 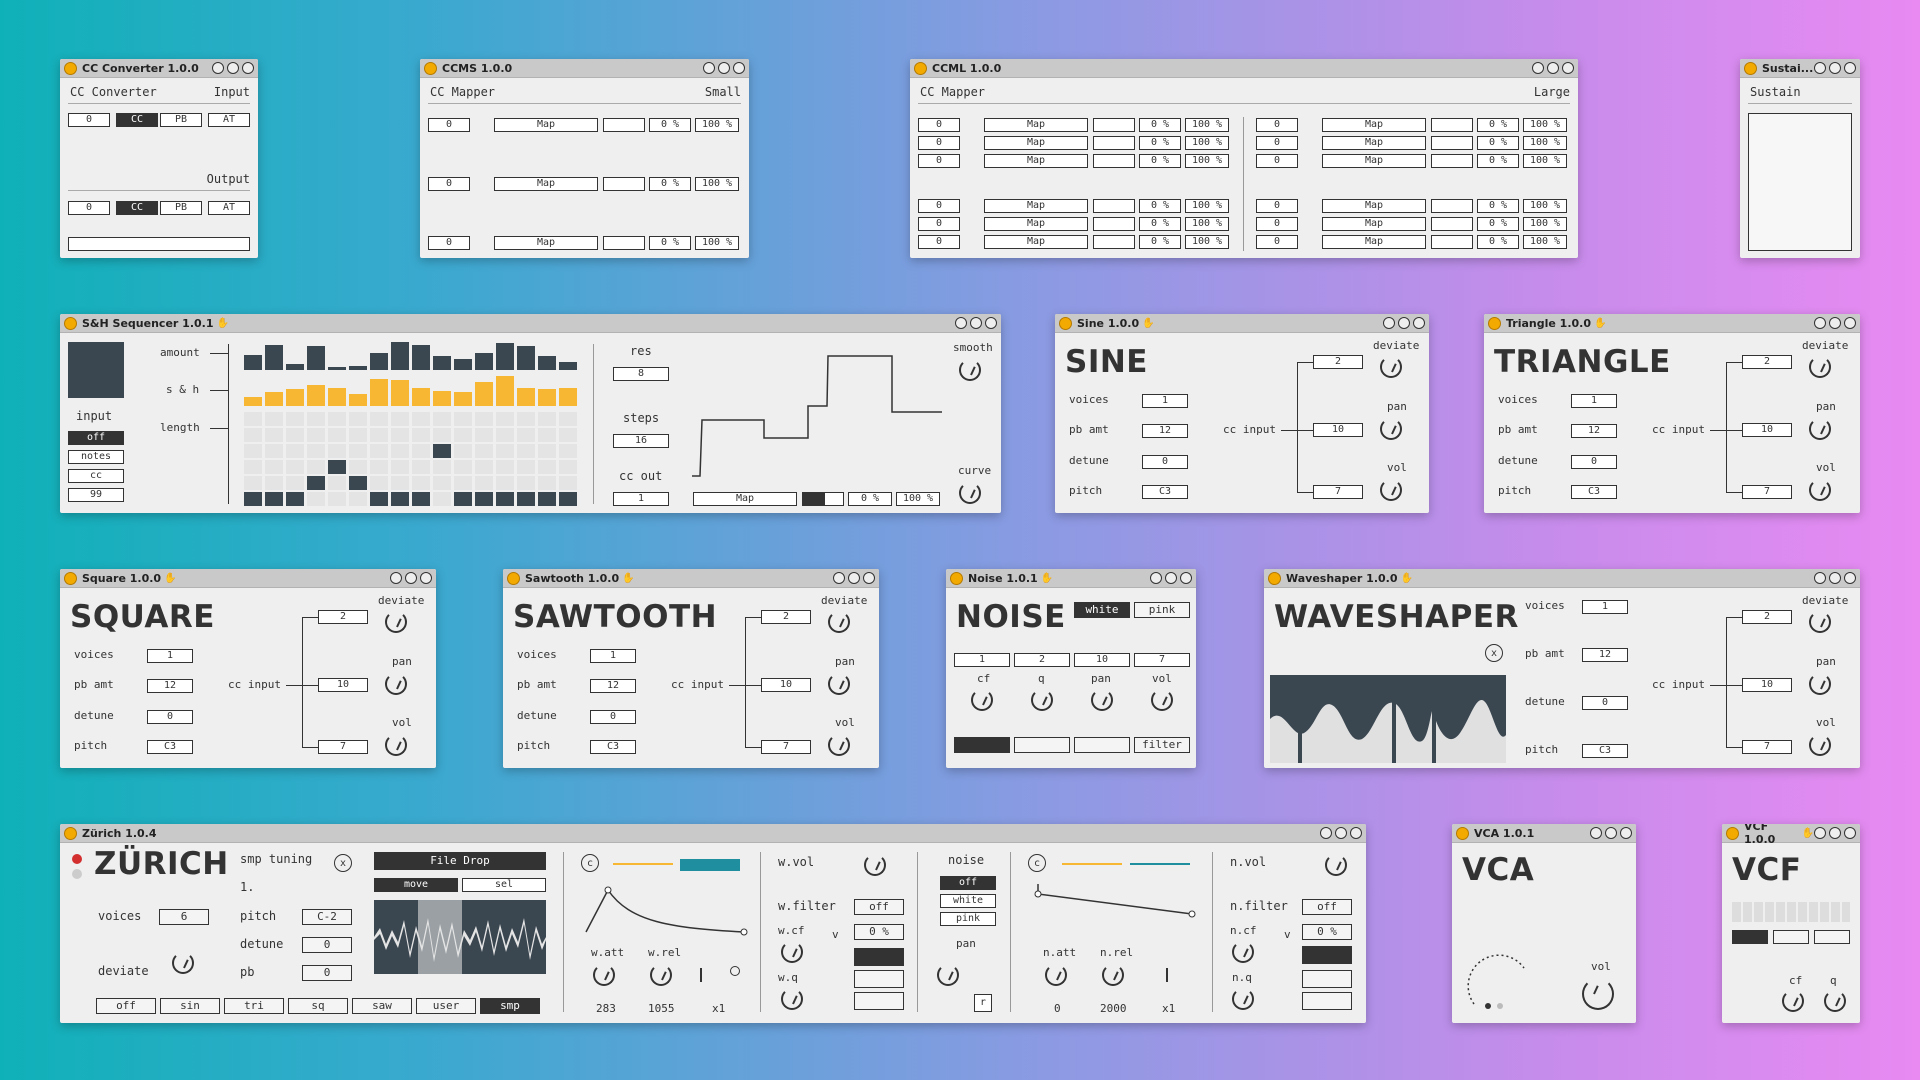 I want to click on pink-button: pink, so click(x=1162, y=610).